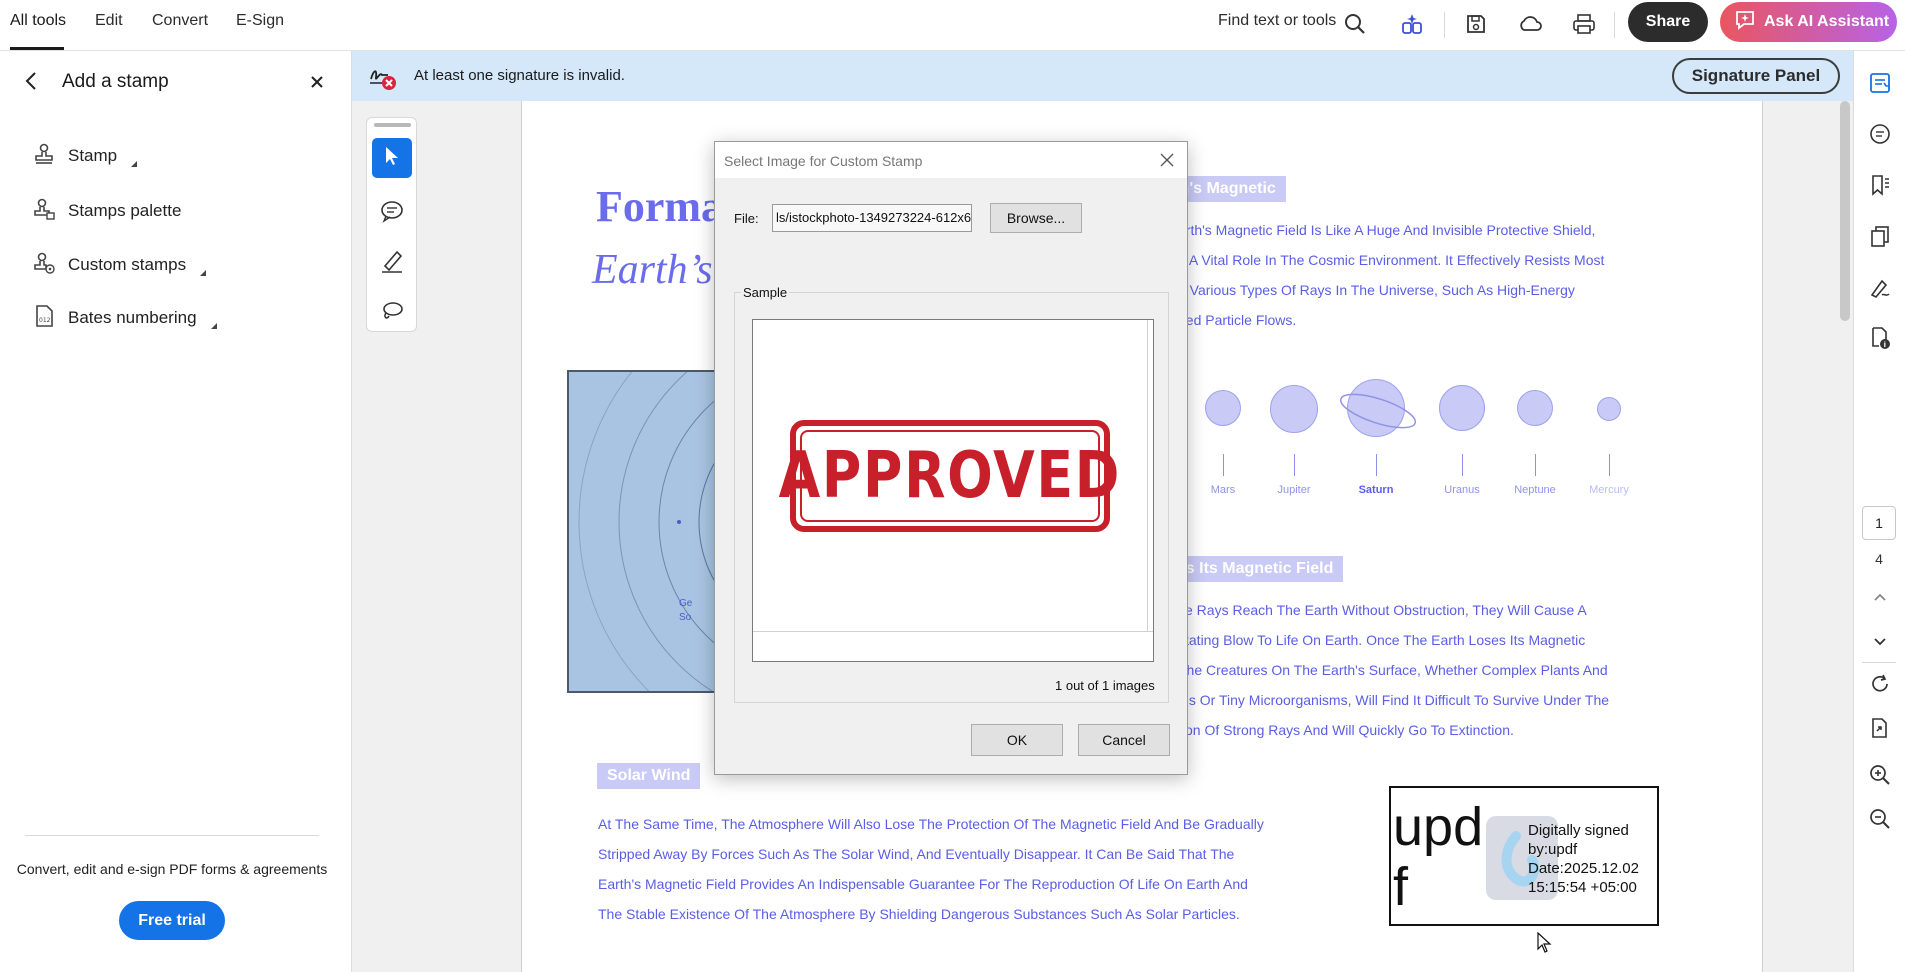 This screenshot has width=1905, height=972. Describe the element at coordinates (1150, 475) in the screenshot. I see `preview-scrollbar` at that location.